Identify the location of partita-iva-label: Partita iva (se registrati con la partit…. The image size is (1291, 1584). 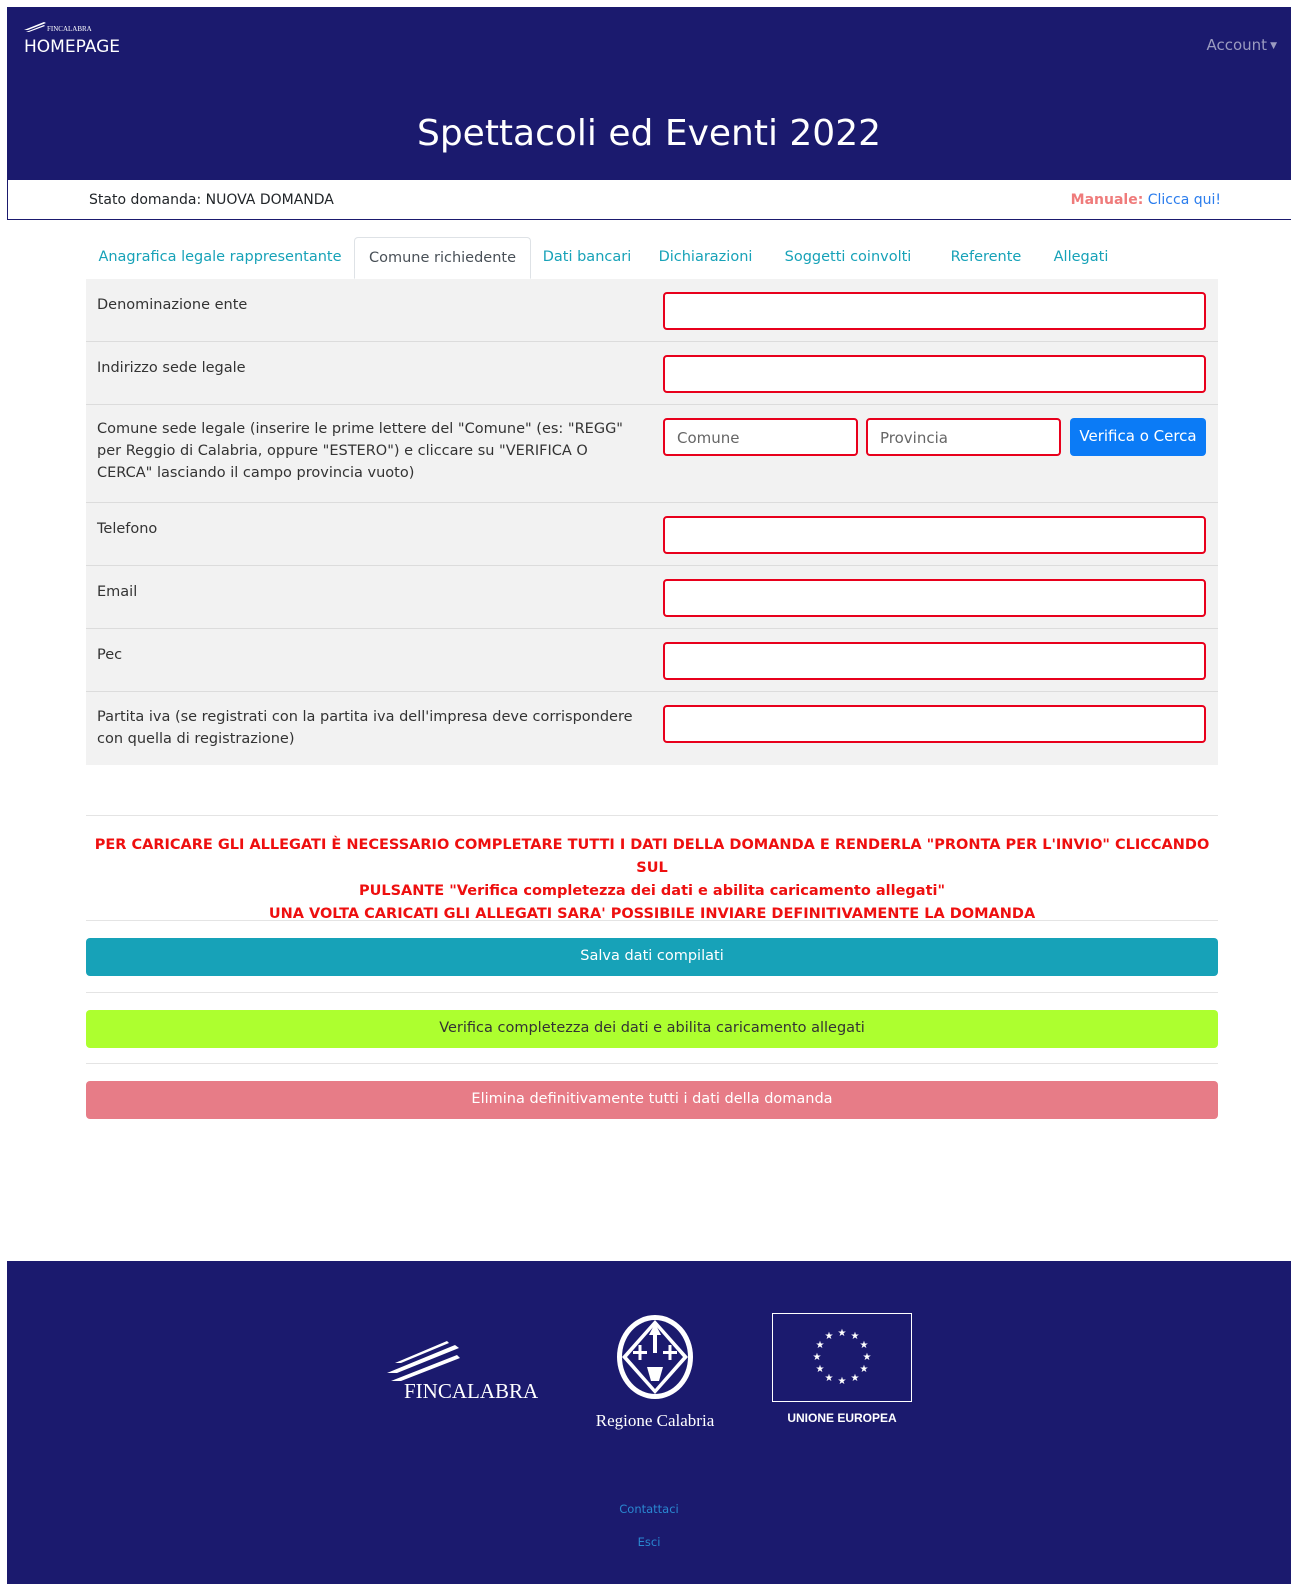
(365, 728).